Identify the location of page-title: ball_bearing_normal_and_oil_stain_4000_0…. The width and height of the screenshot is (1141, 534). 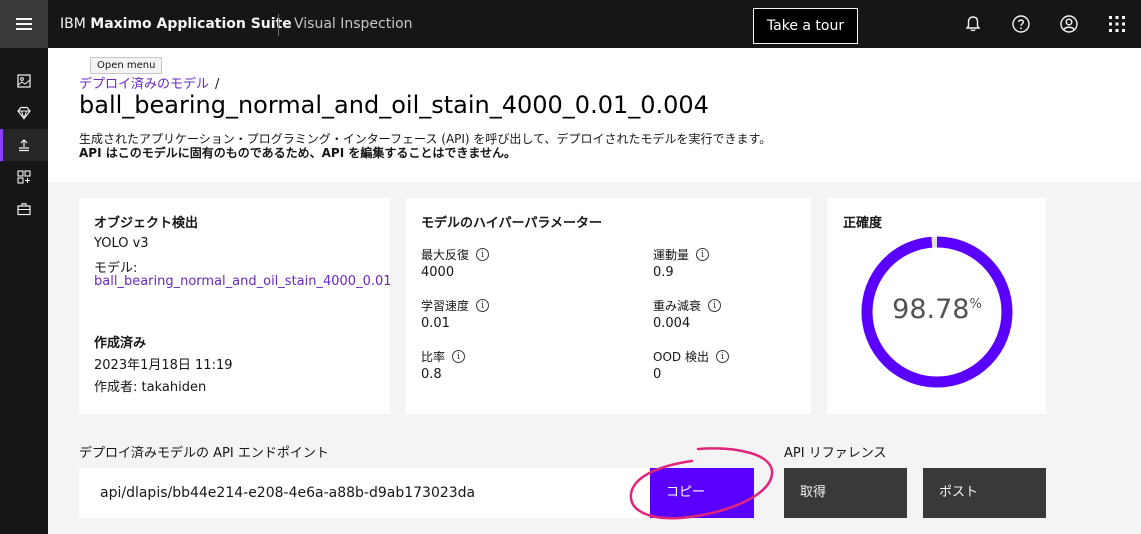
(394, 105).